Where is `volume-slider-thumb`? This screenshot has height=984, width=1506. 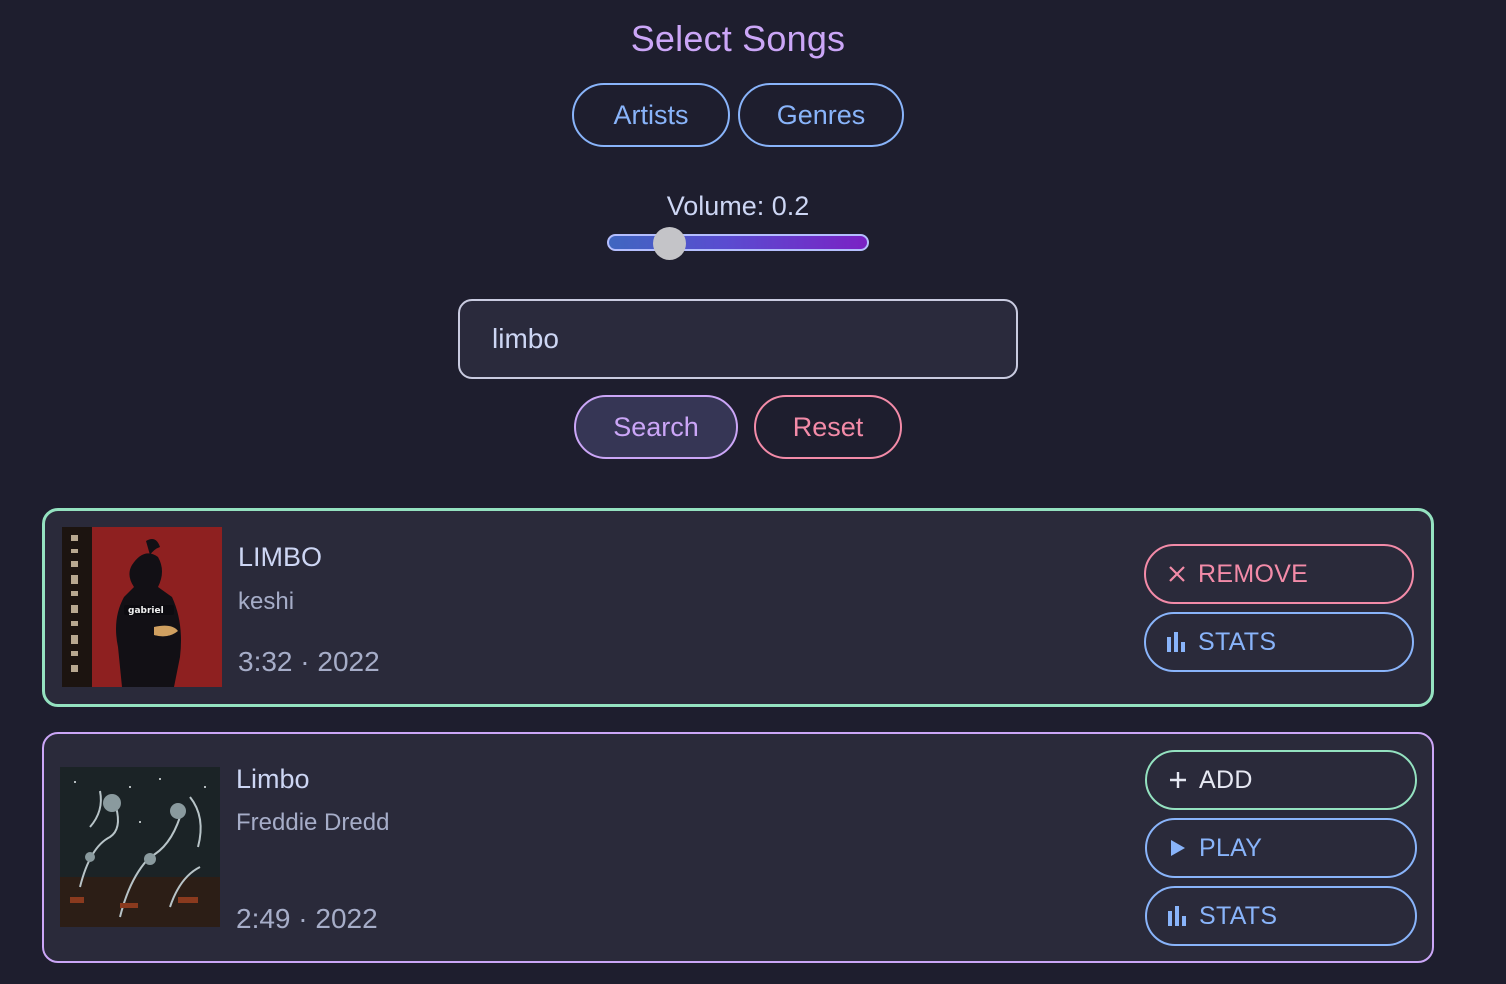
volume-slider-thumb is located at coordinates (669, 243).